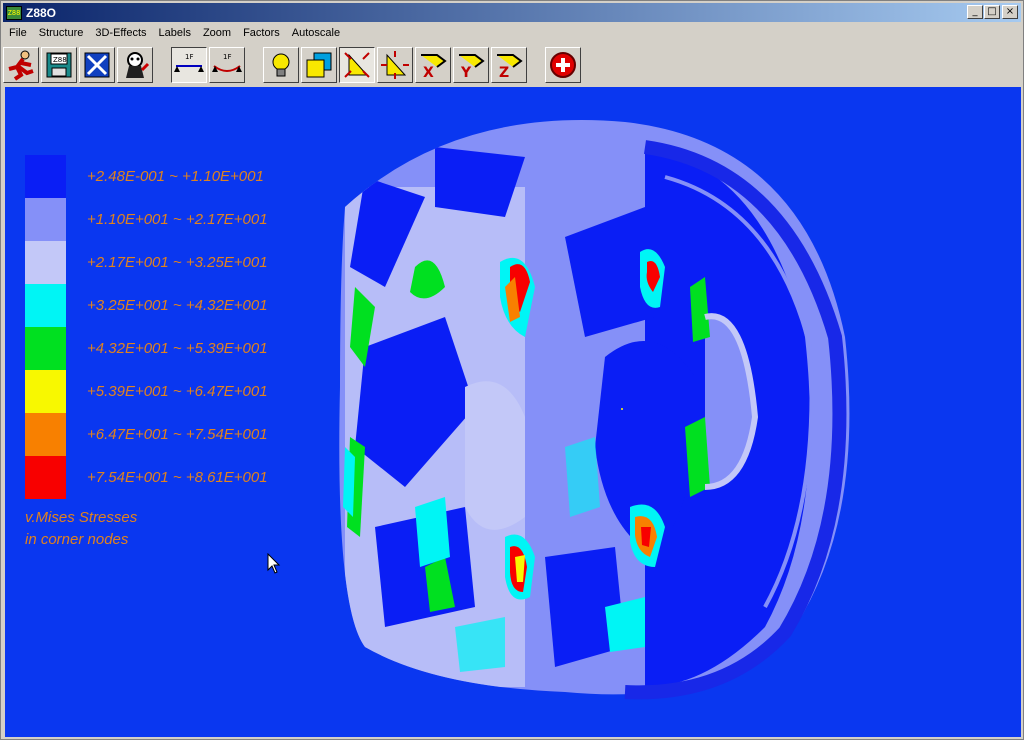  I want to click on legend-label: +6.47E+001 ~ +7.54E+001, so click(177, 434).